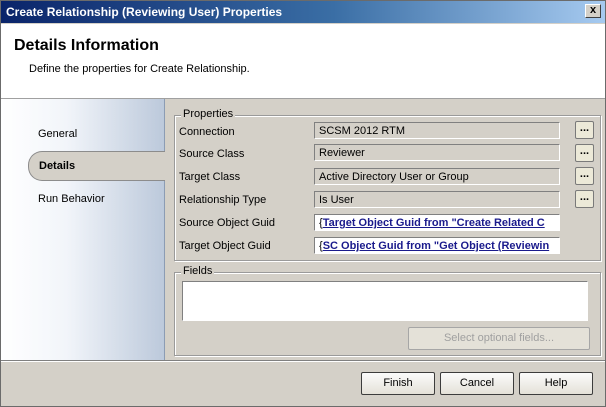  I want to click on nav-item-details: Details, so click(96, 166).